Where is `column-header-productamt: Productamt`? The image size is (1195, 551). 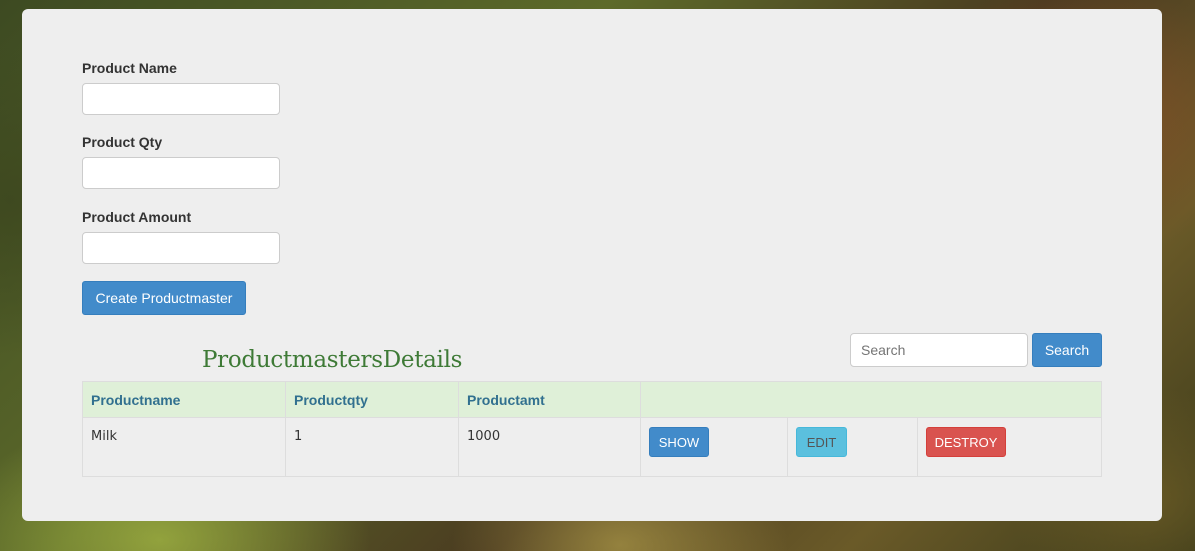 column-header-productamt: Productamt is located at coordinates (549, 399).